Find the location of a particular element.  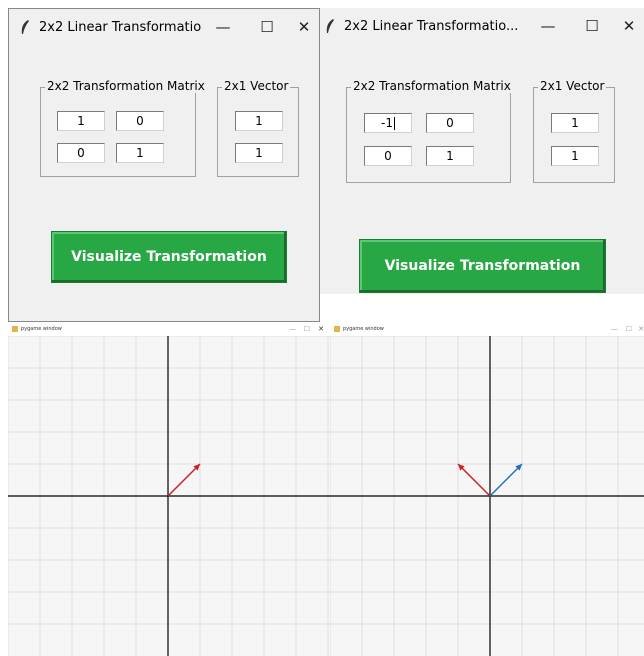

matrix-group: 2x2 Transformation Matrix -1 0 0 1 is located at coordinates (429, 131).